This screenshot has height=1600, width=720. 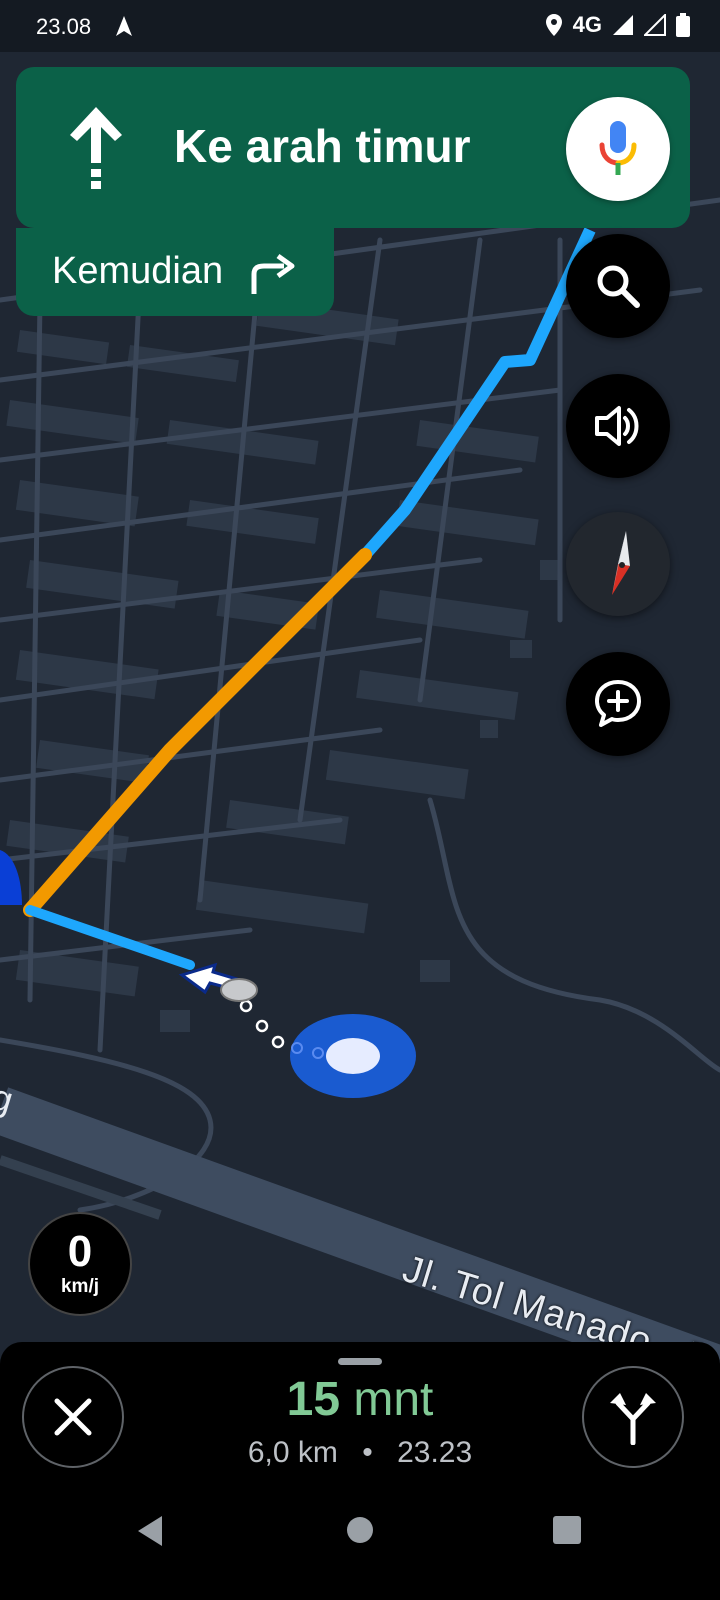 What do you see at coordinates (360, 26) in the screenshot?
I see `status-bar: 23.08 4G` at bounding box center [360, 26].